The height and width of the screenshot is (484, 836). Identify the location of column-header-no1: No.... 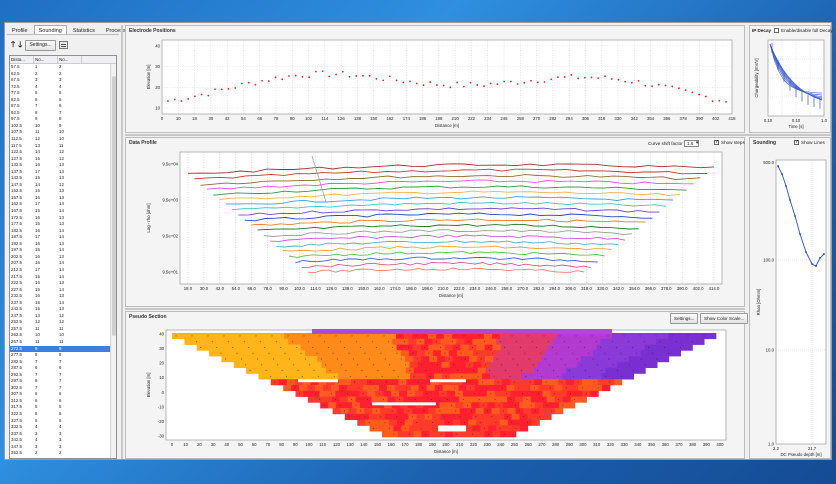
(46, 59).